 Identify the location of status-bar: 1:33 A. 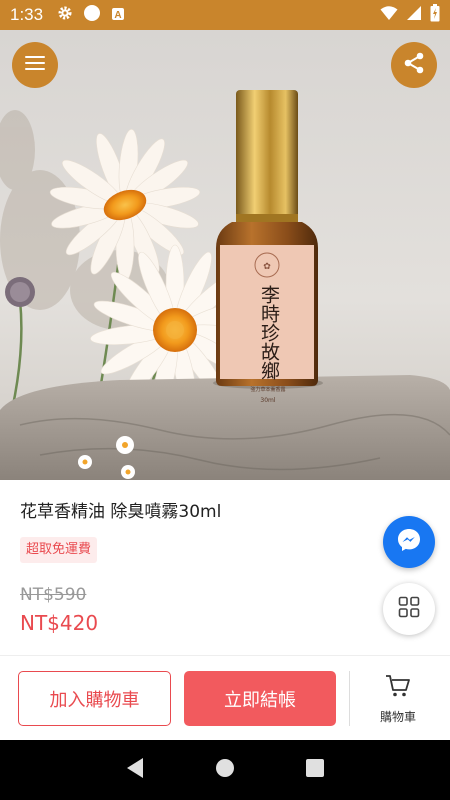
(225, 15).